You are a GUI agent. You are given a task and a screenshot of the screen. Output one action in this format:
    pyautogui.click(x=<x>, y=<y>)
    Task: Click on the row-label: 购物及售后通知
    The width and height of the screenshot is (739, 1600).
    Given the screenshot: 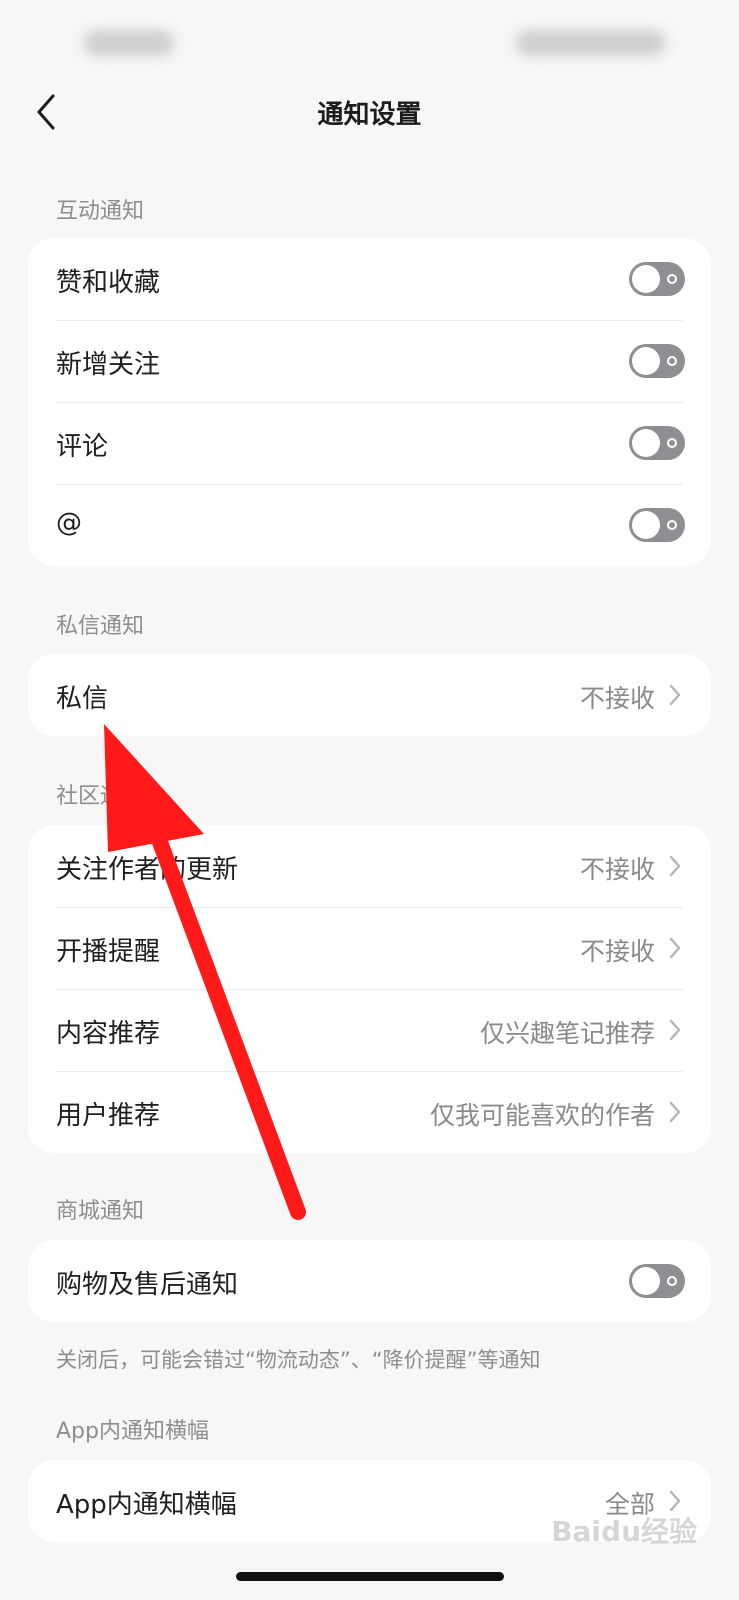 What is the action you would take?
    pyautogui.click(x=147, y=1285)
    